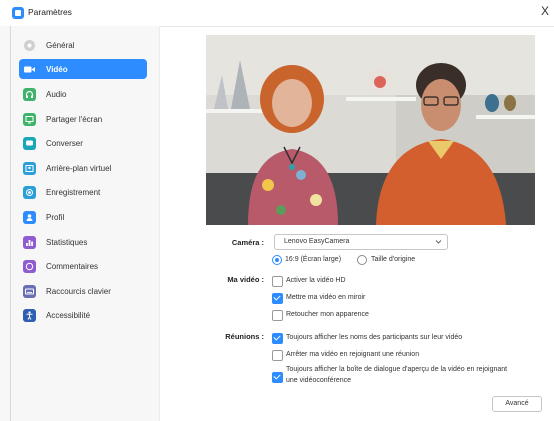 The image size is (554, 421). Describe the element at coordinates (438, 242) in the screenshot. I see `chevron-down-icon` at that location.